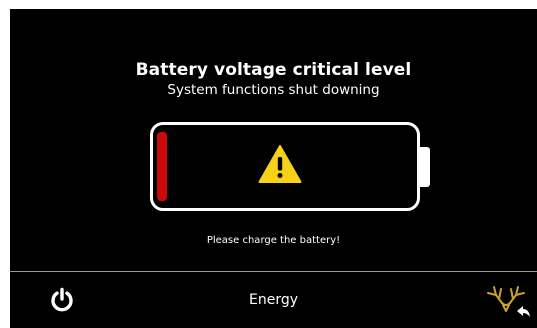  Describe the element at coordinates (273, 271) in the screenshot. I see `footer-divider` at that location.